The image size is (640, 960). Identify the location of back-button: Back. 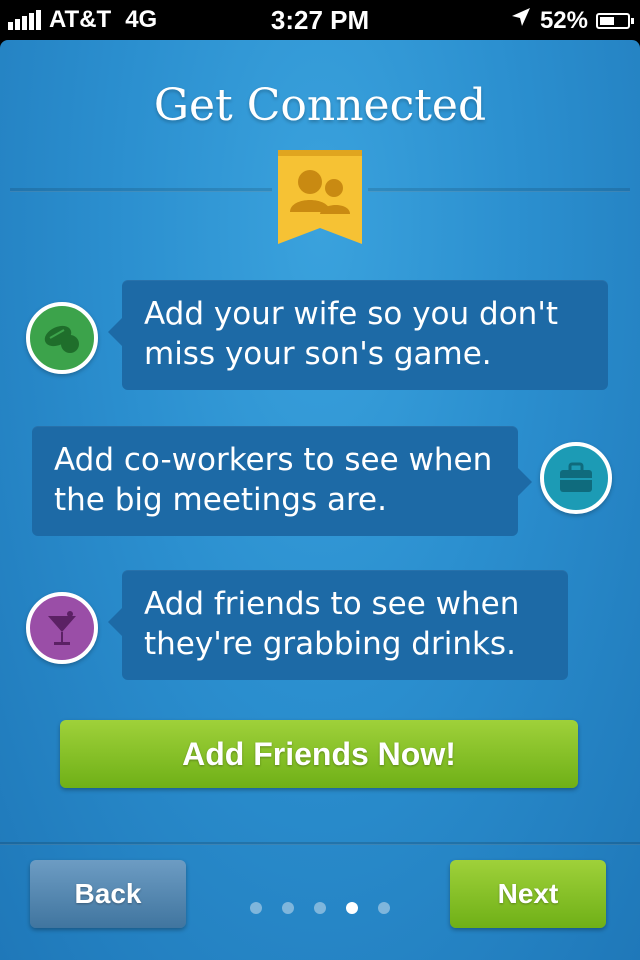
(108, 894).